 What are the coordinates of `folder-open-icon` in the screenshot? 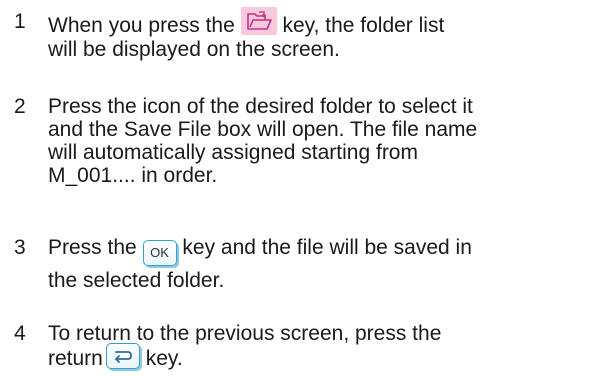 It's located at (259, 20).